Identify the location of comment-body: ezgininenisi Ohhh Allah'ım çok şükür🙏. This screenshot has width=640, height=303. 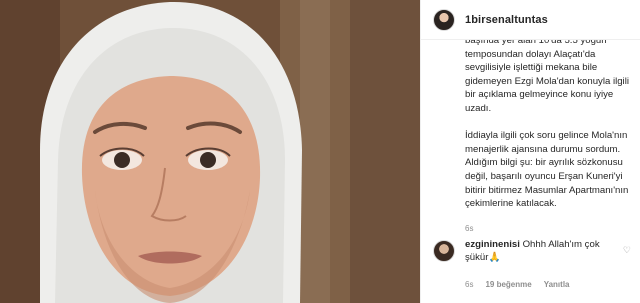
(540, 251).